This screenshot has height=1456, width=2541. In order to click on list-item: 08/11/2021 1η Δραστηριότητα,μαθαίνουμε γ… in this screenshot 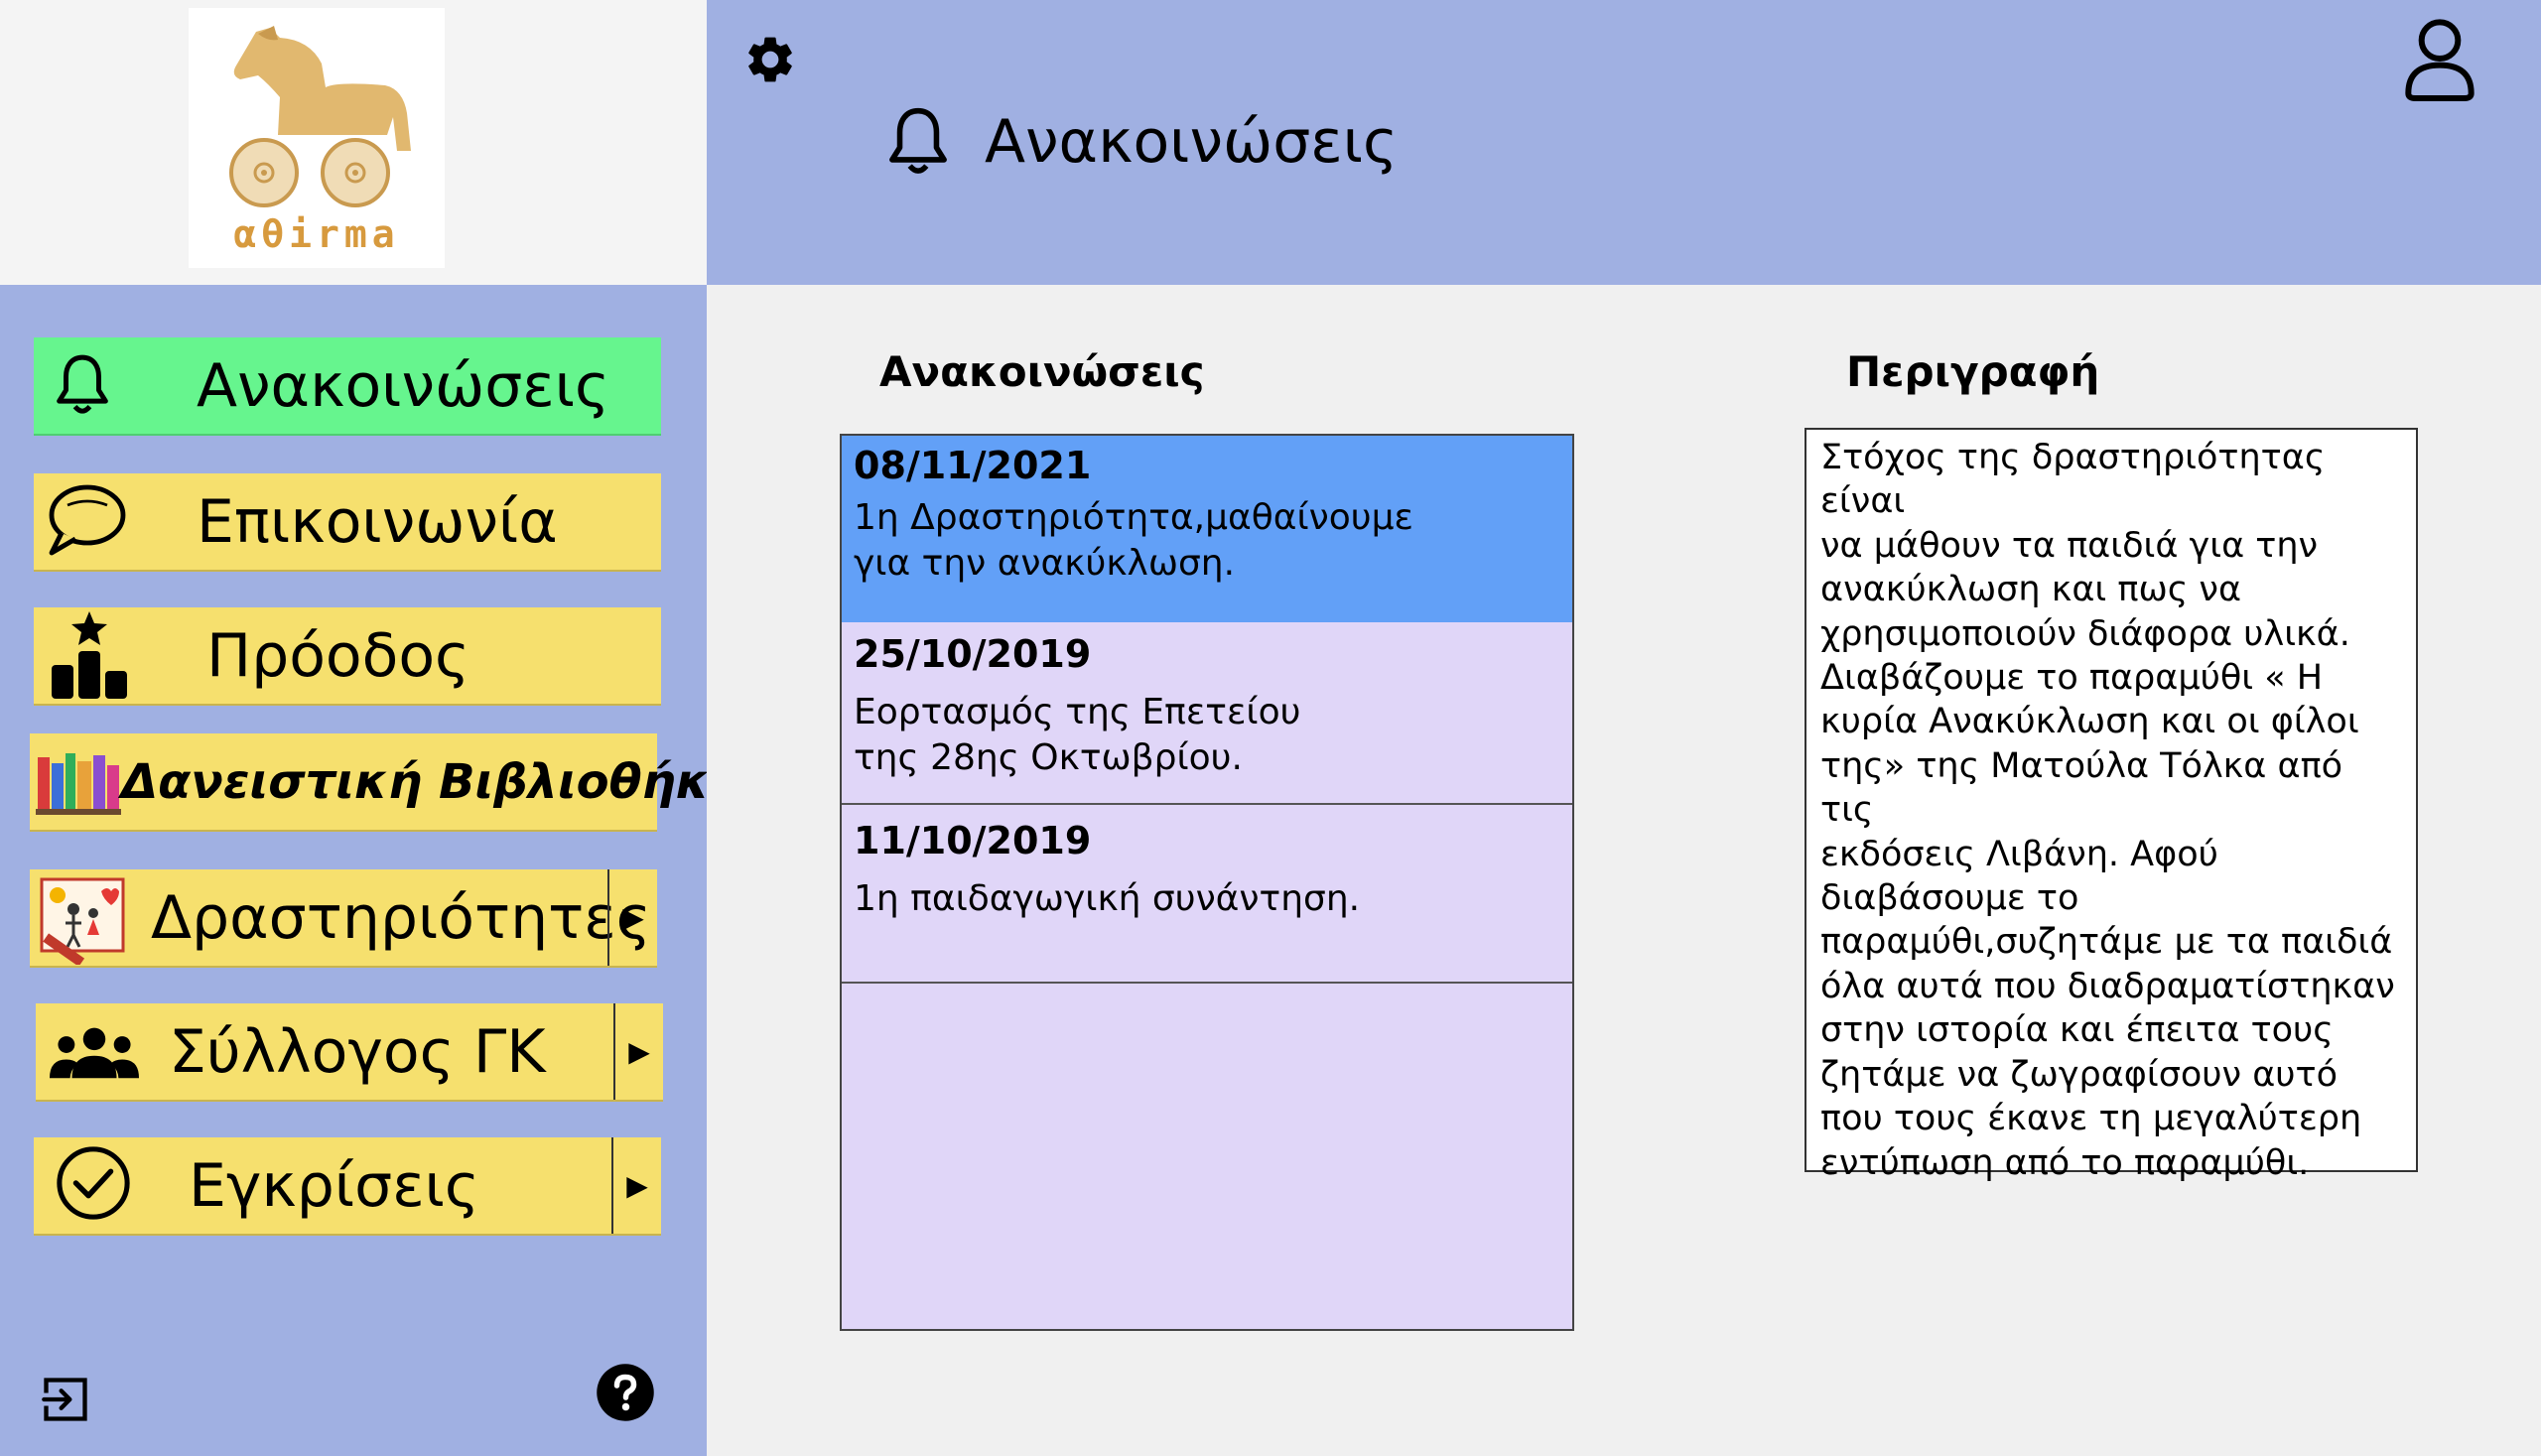, I will do `click(1207, 529)`.